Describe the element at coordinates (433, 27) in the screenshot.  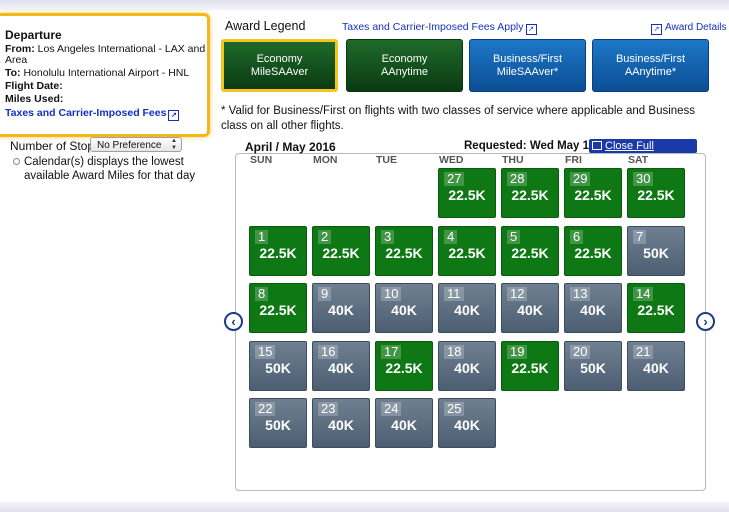
I see `taxes-fees-link-label: Taxes and Carrier-Imposed Fees Apply` at that location.